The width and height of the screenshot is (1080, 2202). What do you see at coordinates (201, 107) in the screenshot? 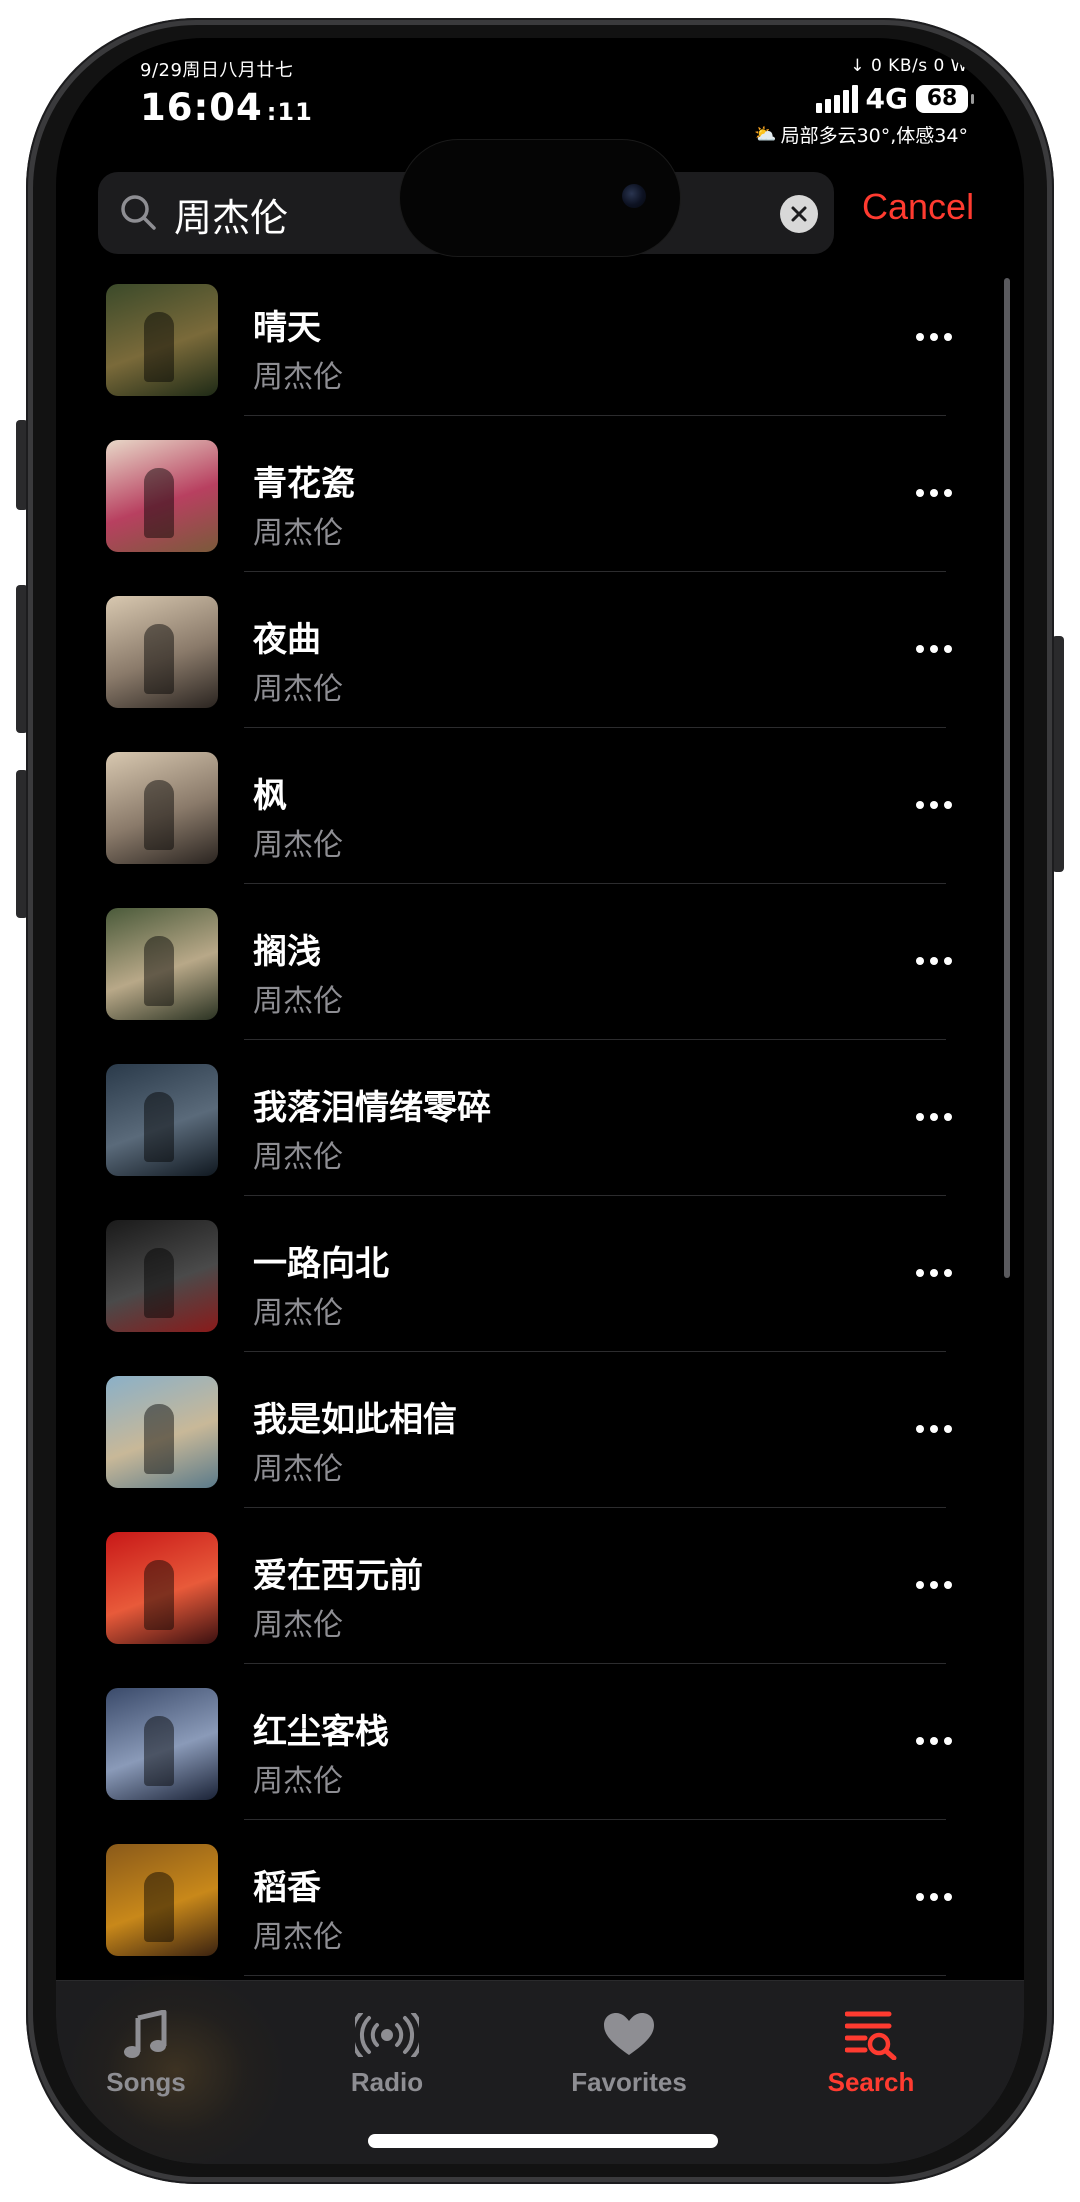
I see `status-time-hours: 16:04` at bounding box center [201, 107].